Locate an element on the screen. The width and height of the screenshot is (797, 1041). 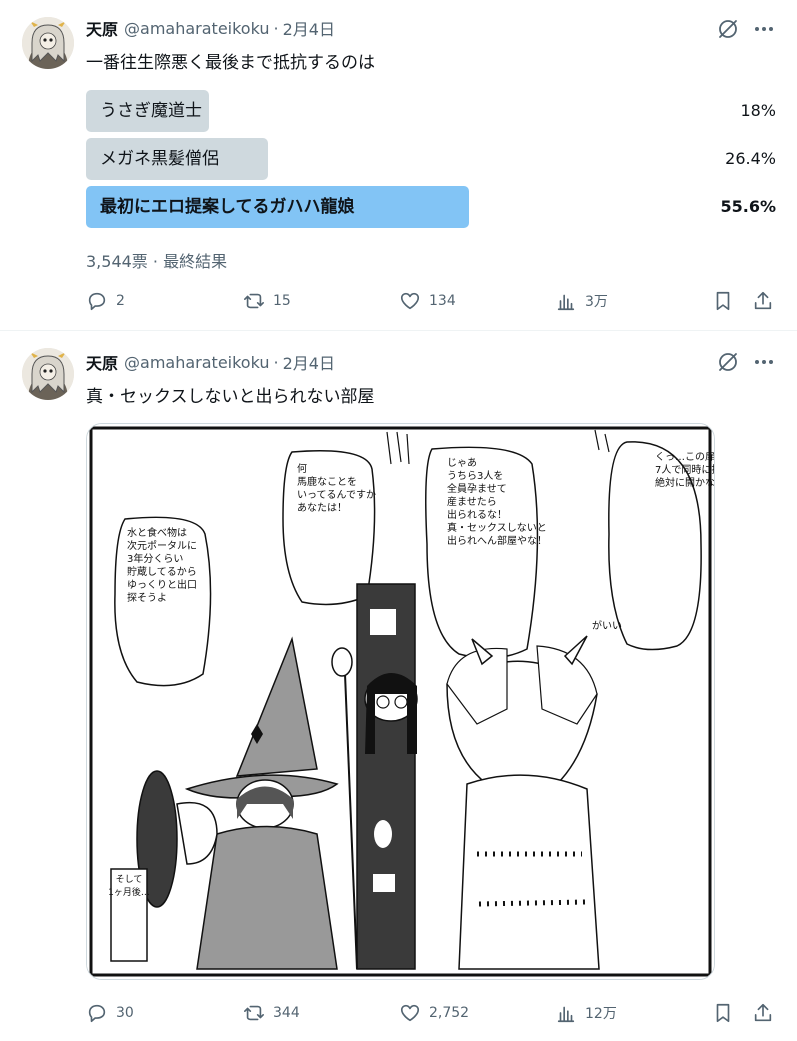
comic-text-line: 産ませたら is located at coordinates (472, 501).